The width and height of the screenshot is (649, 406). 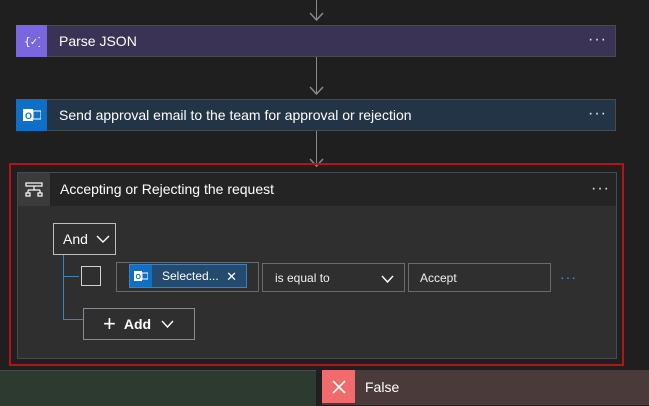 I want to click on condition-title: Accepting or Rejecting the request, so click(x=167, y=189).